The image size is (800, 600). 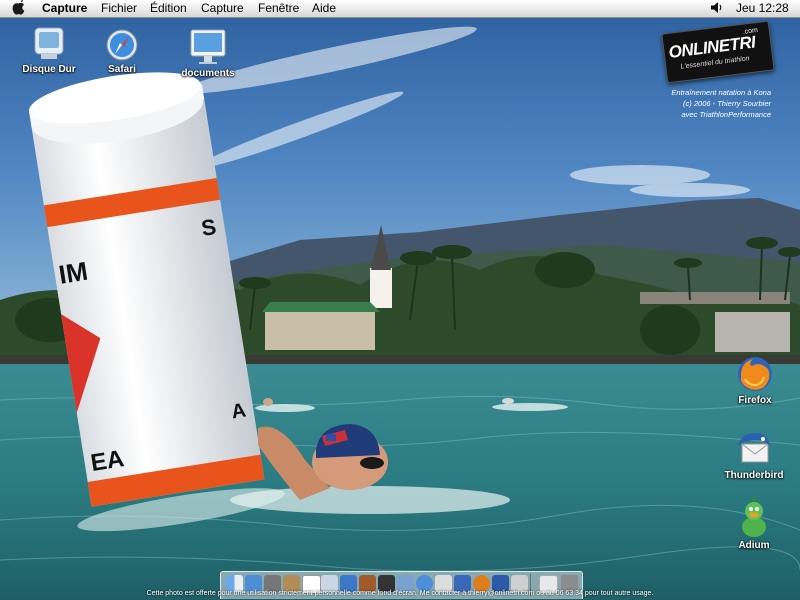 I want to click on menu-fichier: Fichier, so click(x=119, y=8).